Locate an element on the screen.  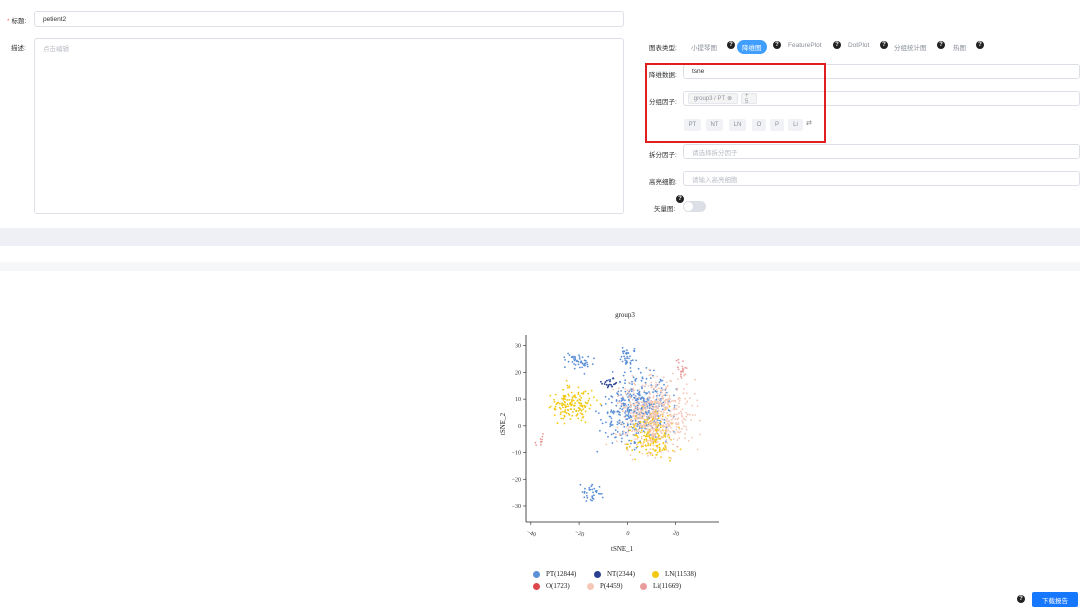
y-tick-label: 0 is located at coordinates (519, 427).